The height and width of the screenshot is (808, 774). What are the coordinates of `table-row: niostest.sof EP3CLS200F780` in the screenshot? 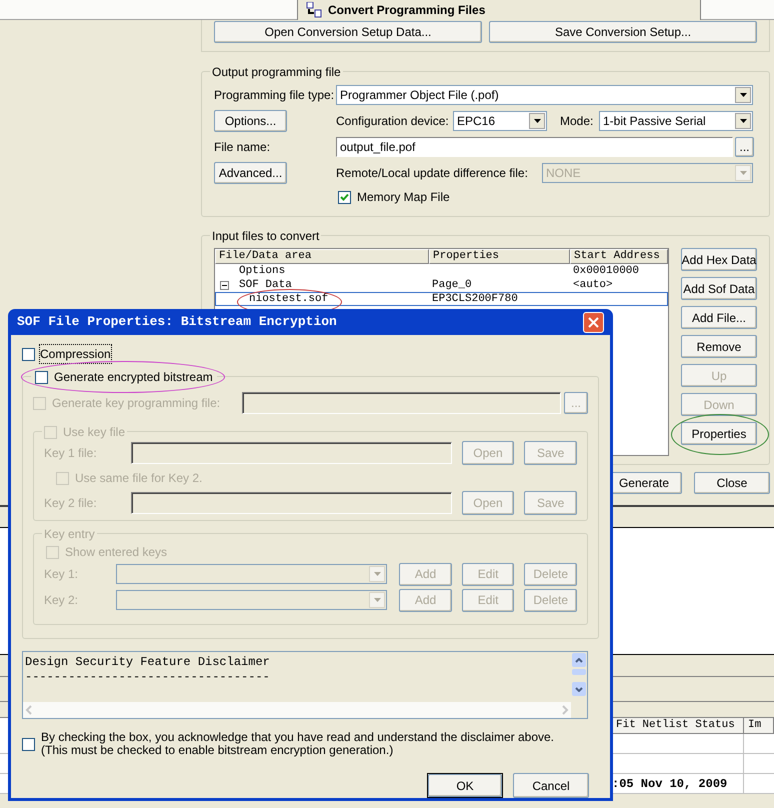 It's located at (441, 299).